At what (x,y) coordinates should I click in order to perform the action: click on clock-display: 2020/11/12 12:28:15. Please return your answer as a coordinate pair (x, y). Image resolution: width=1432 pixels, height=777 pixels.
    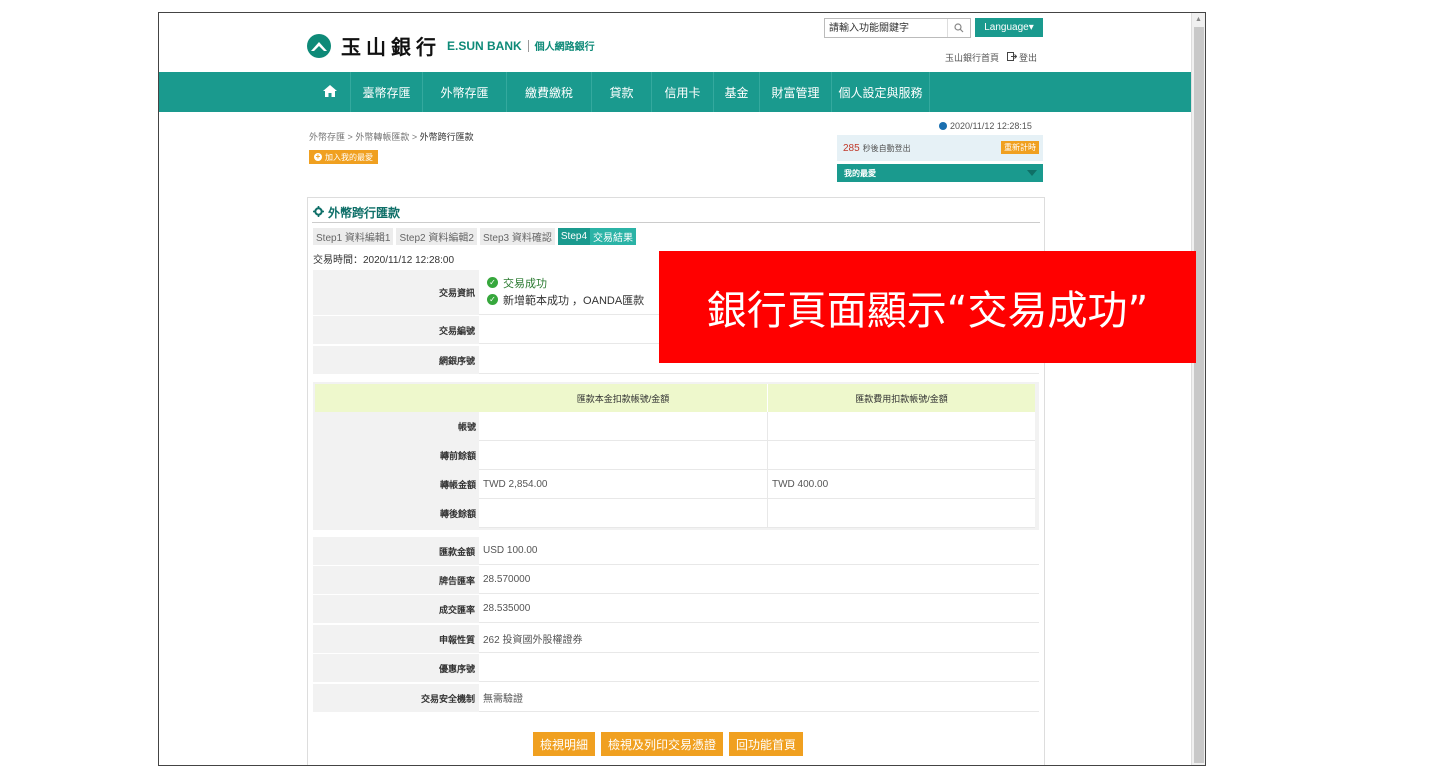
    Looking at the image, I should click on (985, 126).